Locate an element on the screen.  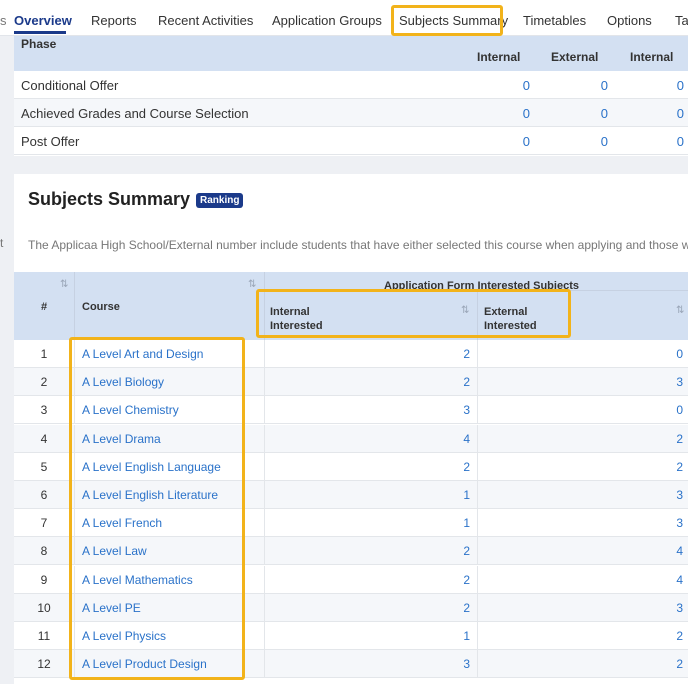
row-number: 7 is located at coordinates (44, 523).